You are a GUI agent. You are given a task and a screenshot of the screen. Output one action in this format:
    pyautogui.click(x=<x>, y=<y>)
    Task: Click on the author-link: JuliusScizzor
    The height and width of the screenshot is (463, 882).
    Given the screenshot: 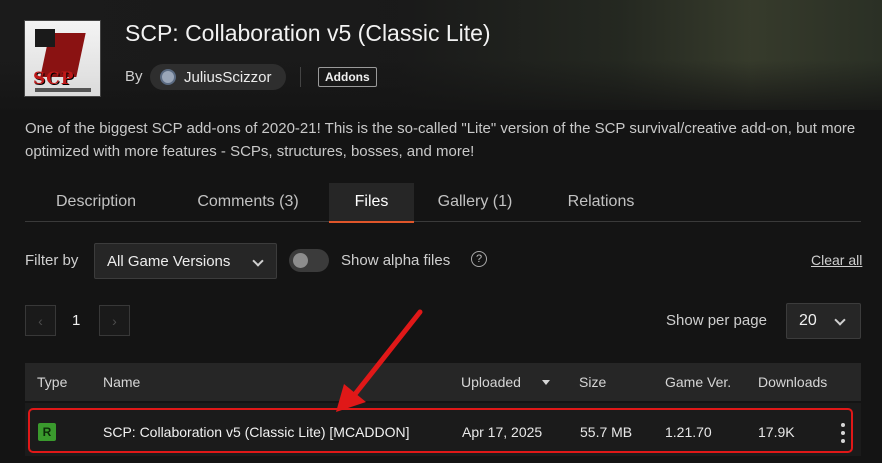 What is the action you would take?
    pyautogui.click(x=218, y=77)
    